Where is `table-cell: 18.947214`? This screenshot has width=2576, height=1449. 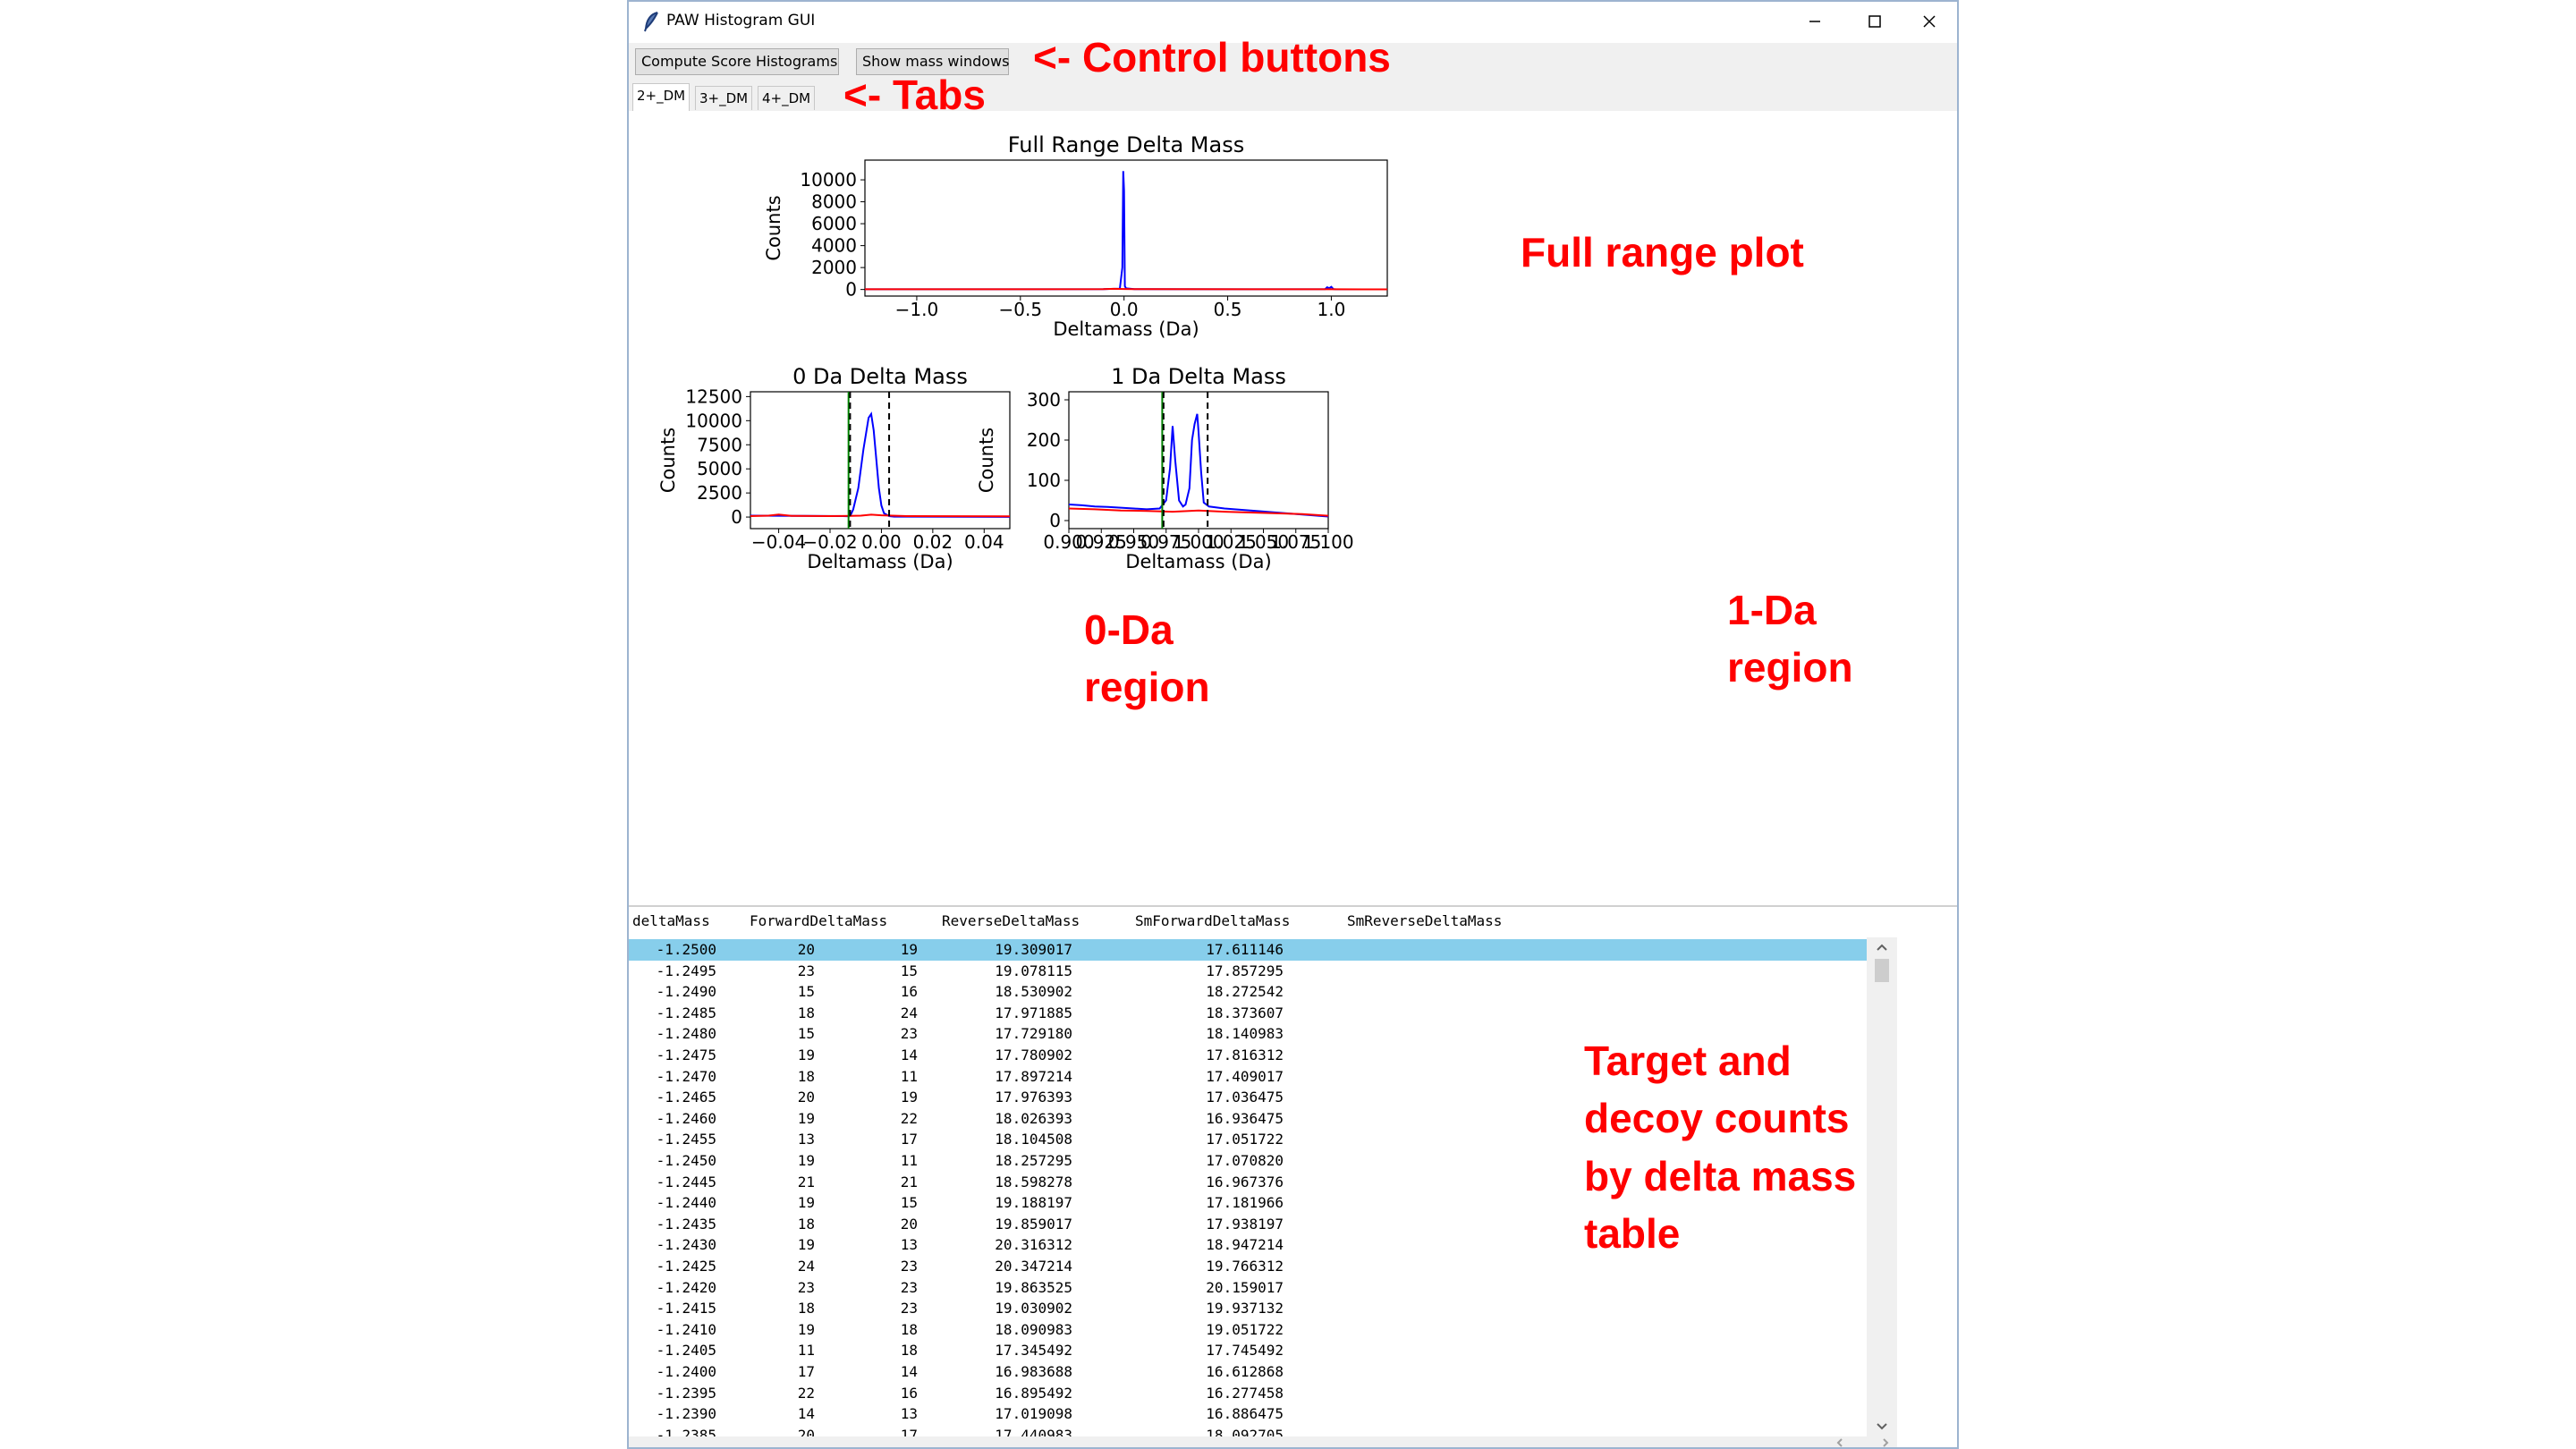
table-cell: 18.947214 is located at coordinates (1245, 1245).